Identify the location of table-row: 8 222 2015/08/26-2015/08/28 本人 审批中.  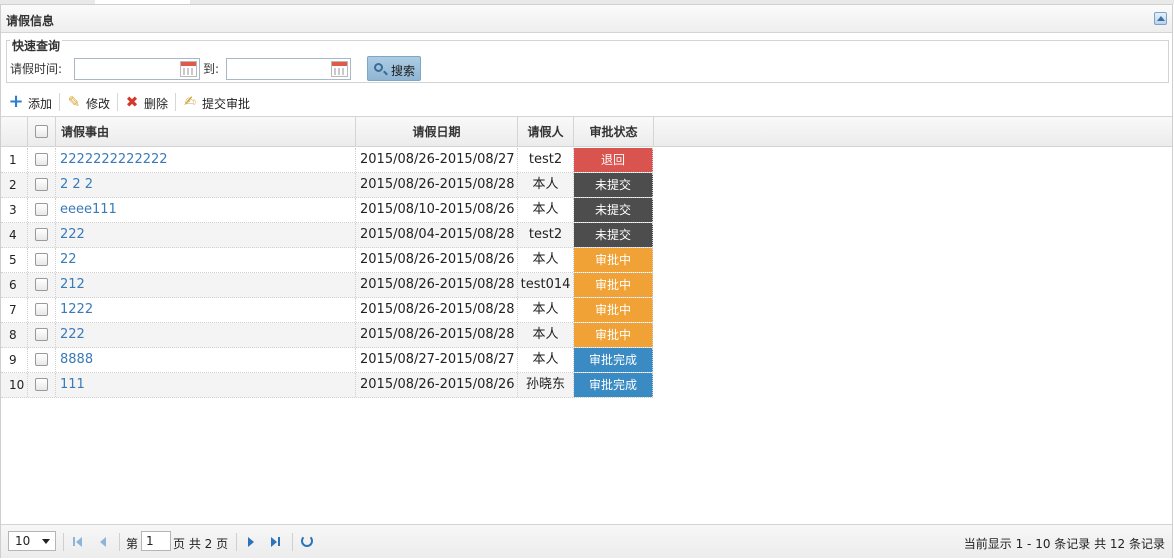
(327, 335).